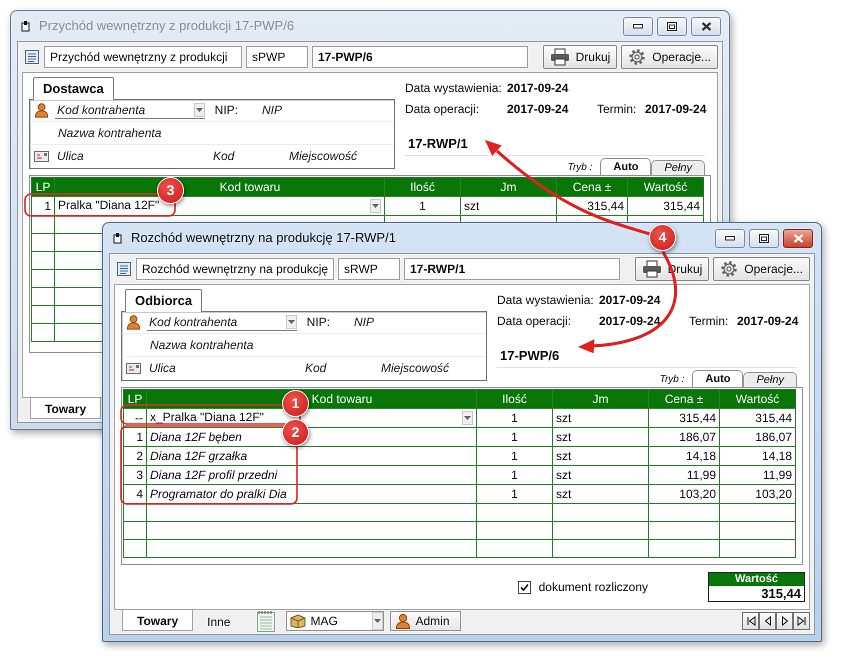 Image resolution: width=847 pixels, height=658 pixels. Describe the element at coordinates (73, 88) in the screenshot. I see `party-tab: Dostawca` at that location.